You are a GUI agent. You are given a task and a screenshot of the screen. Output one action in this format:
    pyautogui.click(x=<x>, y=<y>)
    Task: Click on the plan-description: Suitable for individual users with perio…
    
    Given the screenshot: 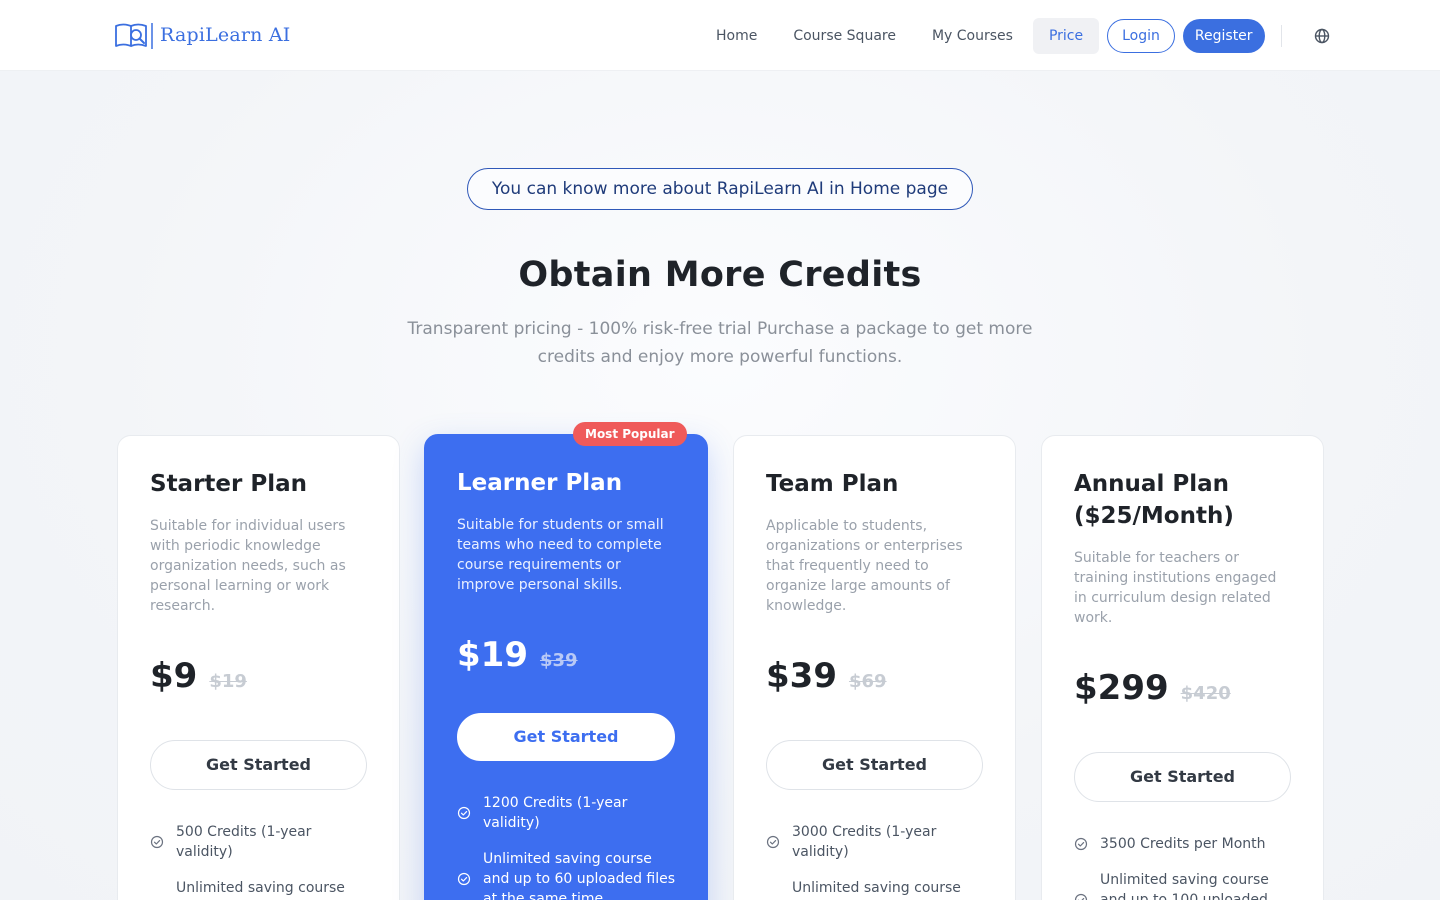 What is the action you would take?
    pyautogui.click(x=248, y=566)
    